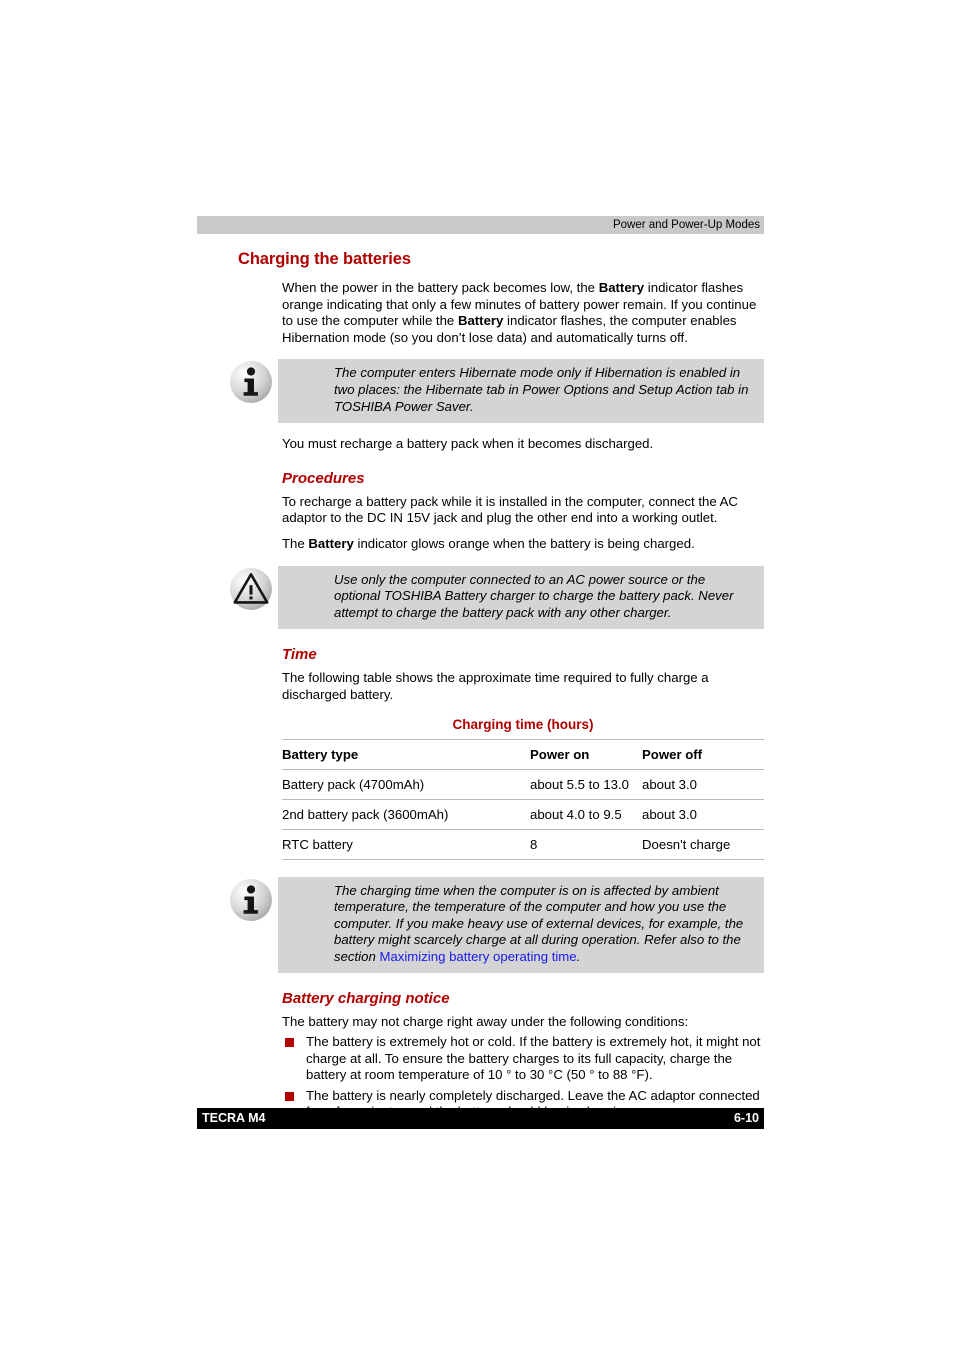 This screenshot has height=1351, width=954. Describe the element at coordinates (576, 814) in the screenshot. I see `cell-power-on: about 4.0 to 9.5` at that location.